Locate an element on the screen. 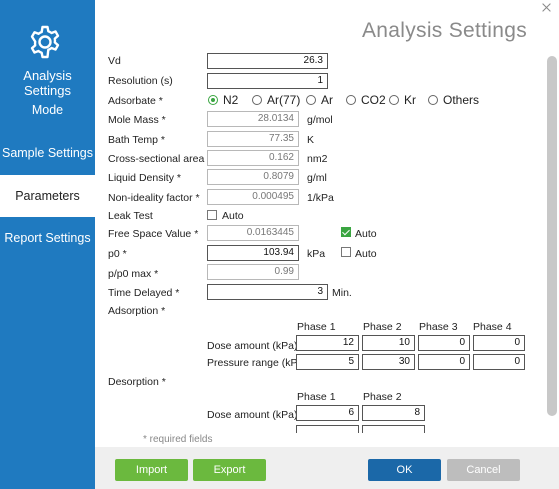 This screenshot has width=559, height=489. adsorption-phase-3-header: Phase 3 is located at coordinates (438, 327).